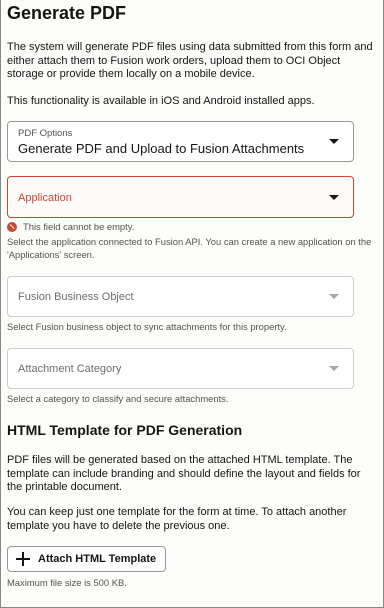  I want to click on attachment-category-select: Attachment Category, so click(180, 368).